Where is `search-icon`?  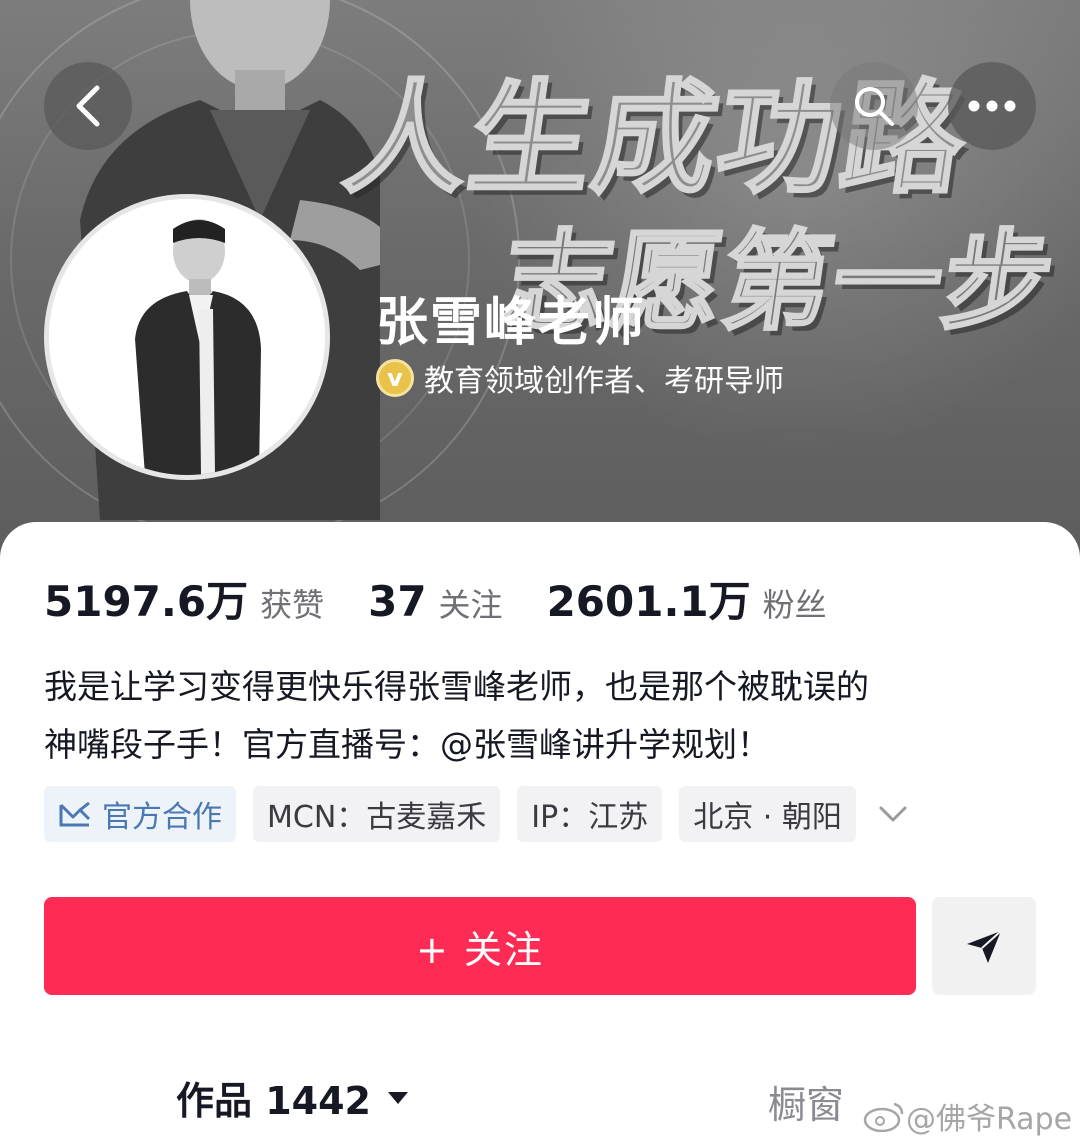 search-icon is located at coordinates (874, 106).